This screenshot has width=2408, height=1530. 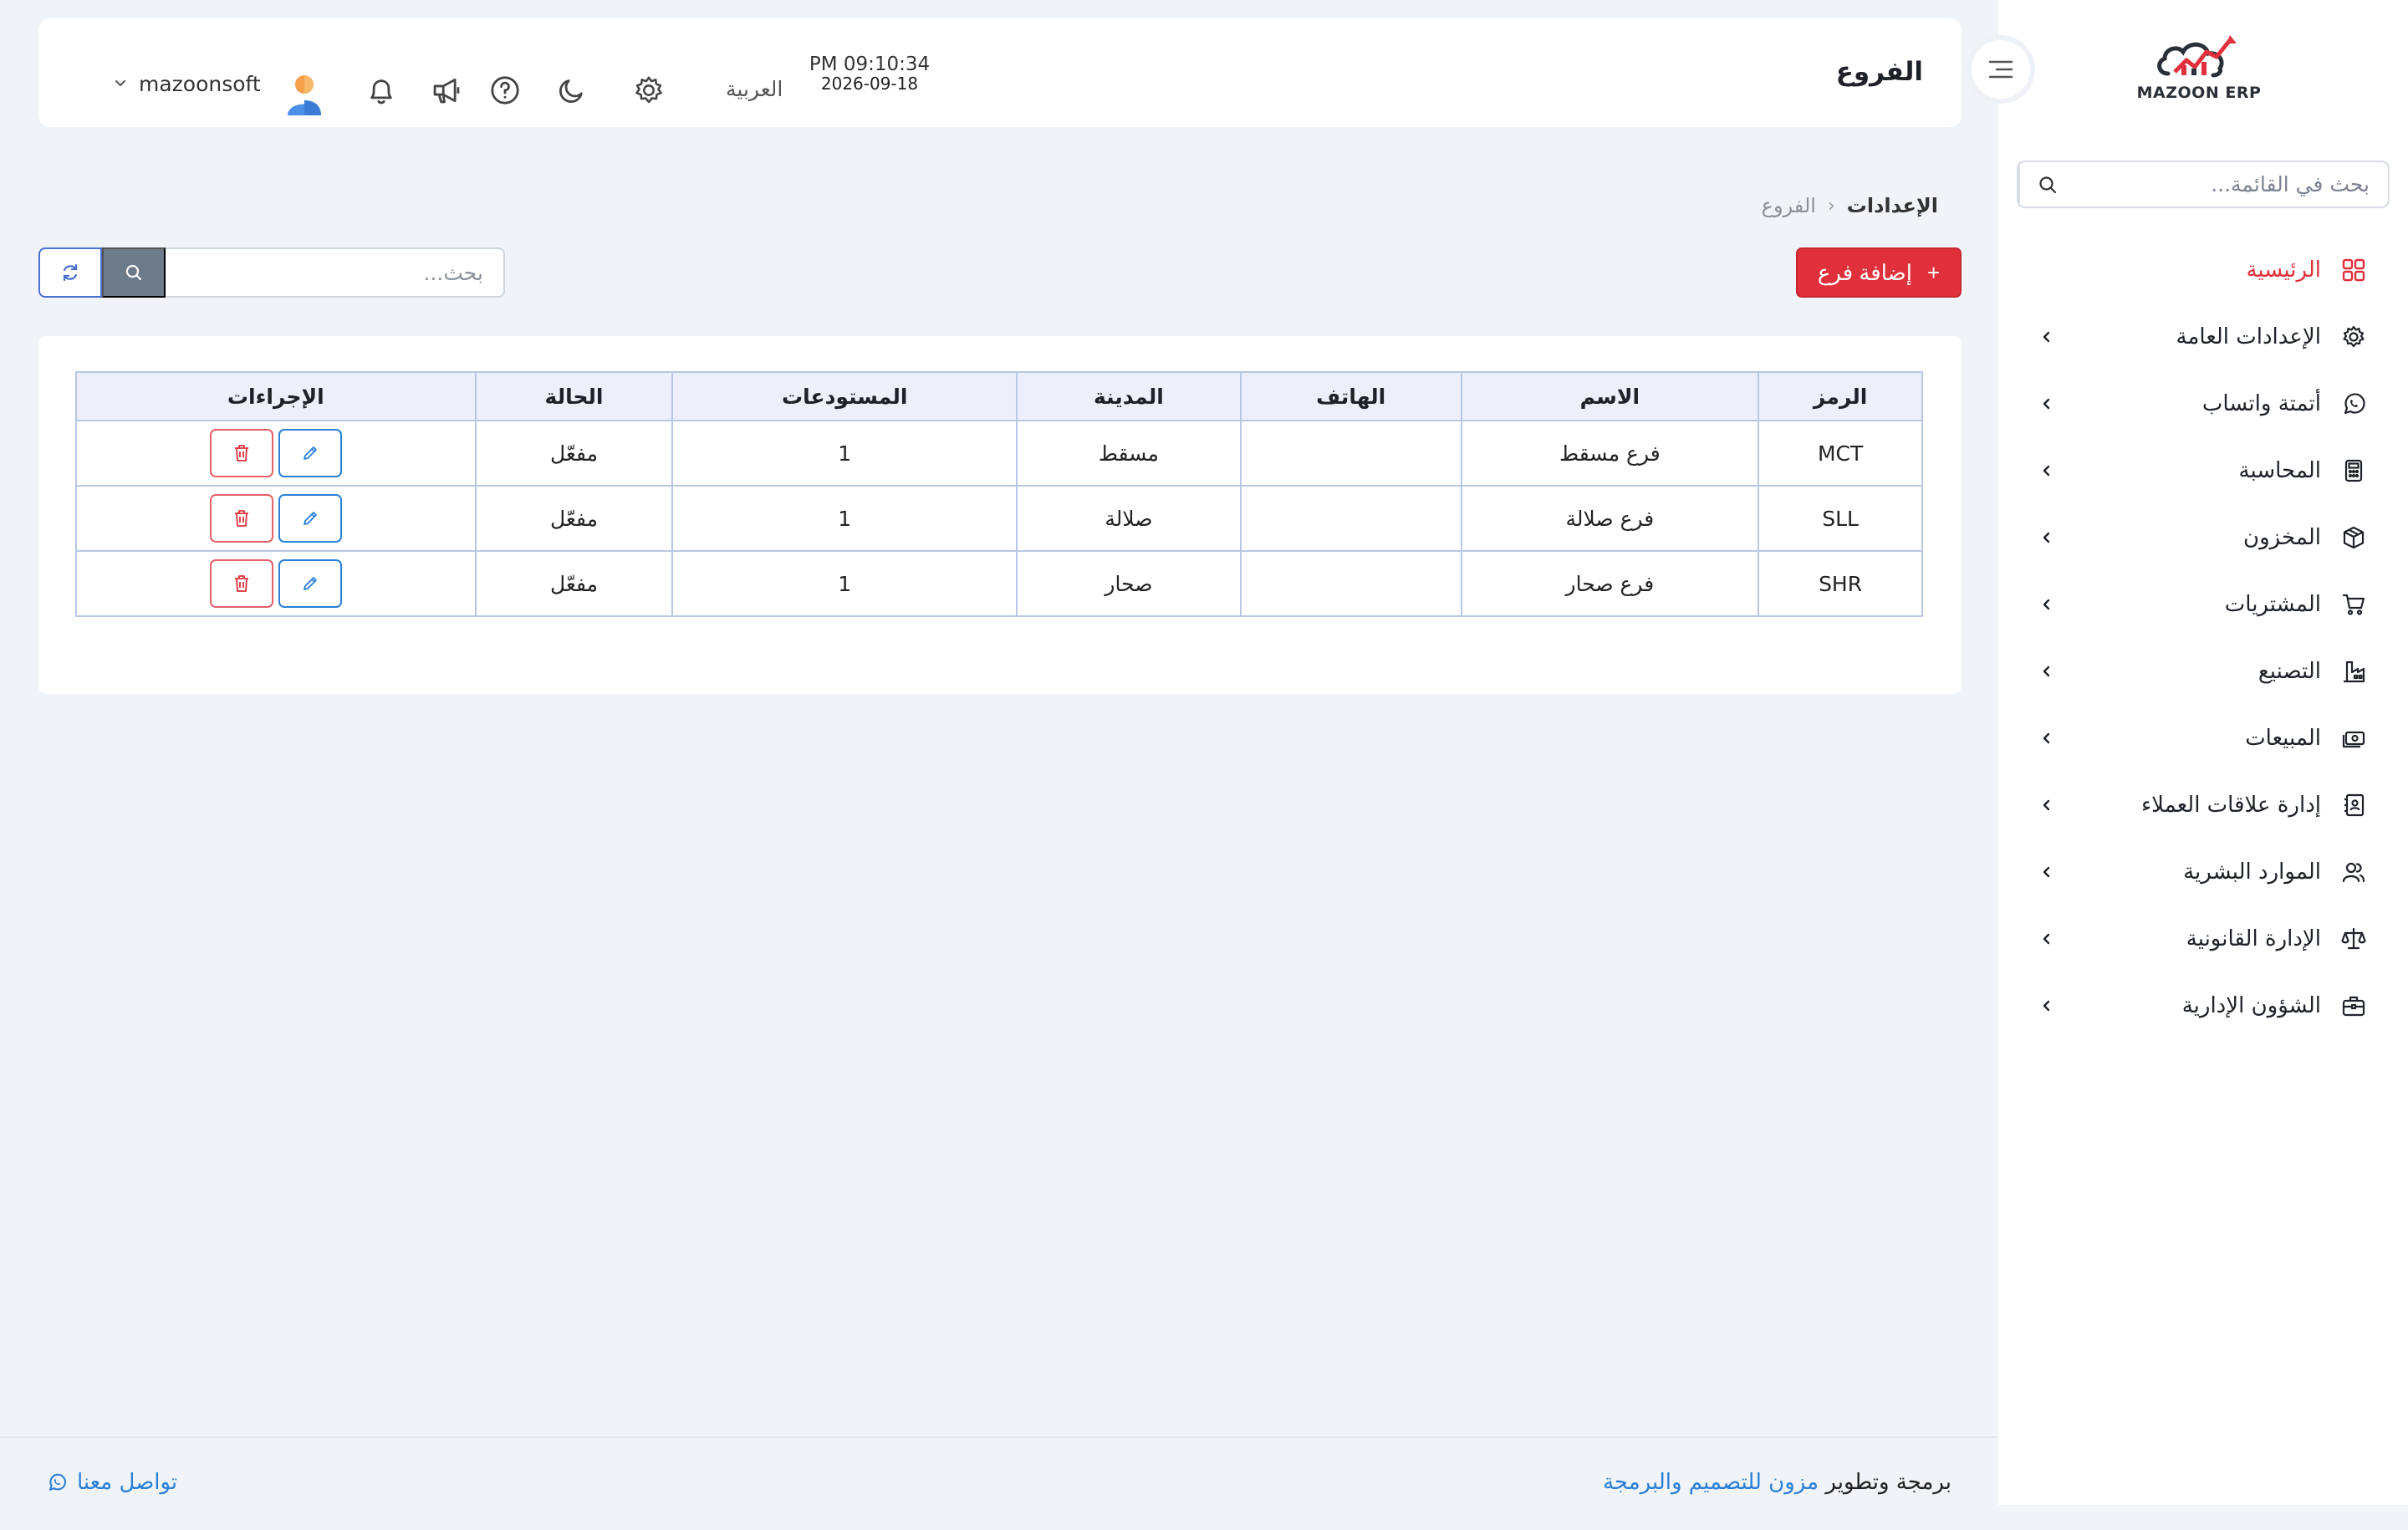 I want to click on column-header-warehouses: المستودعات, so click(x=845, y=396).